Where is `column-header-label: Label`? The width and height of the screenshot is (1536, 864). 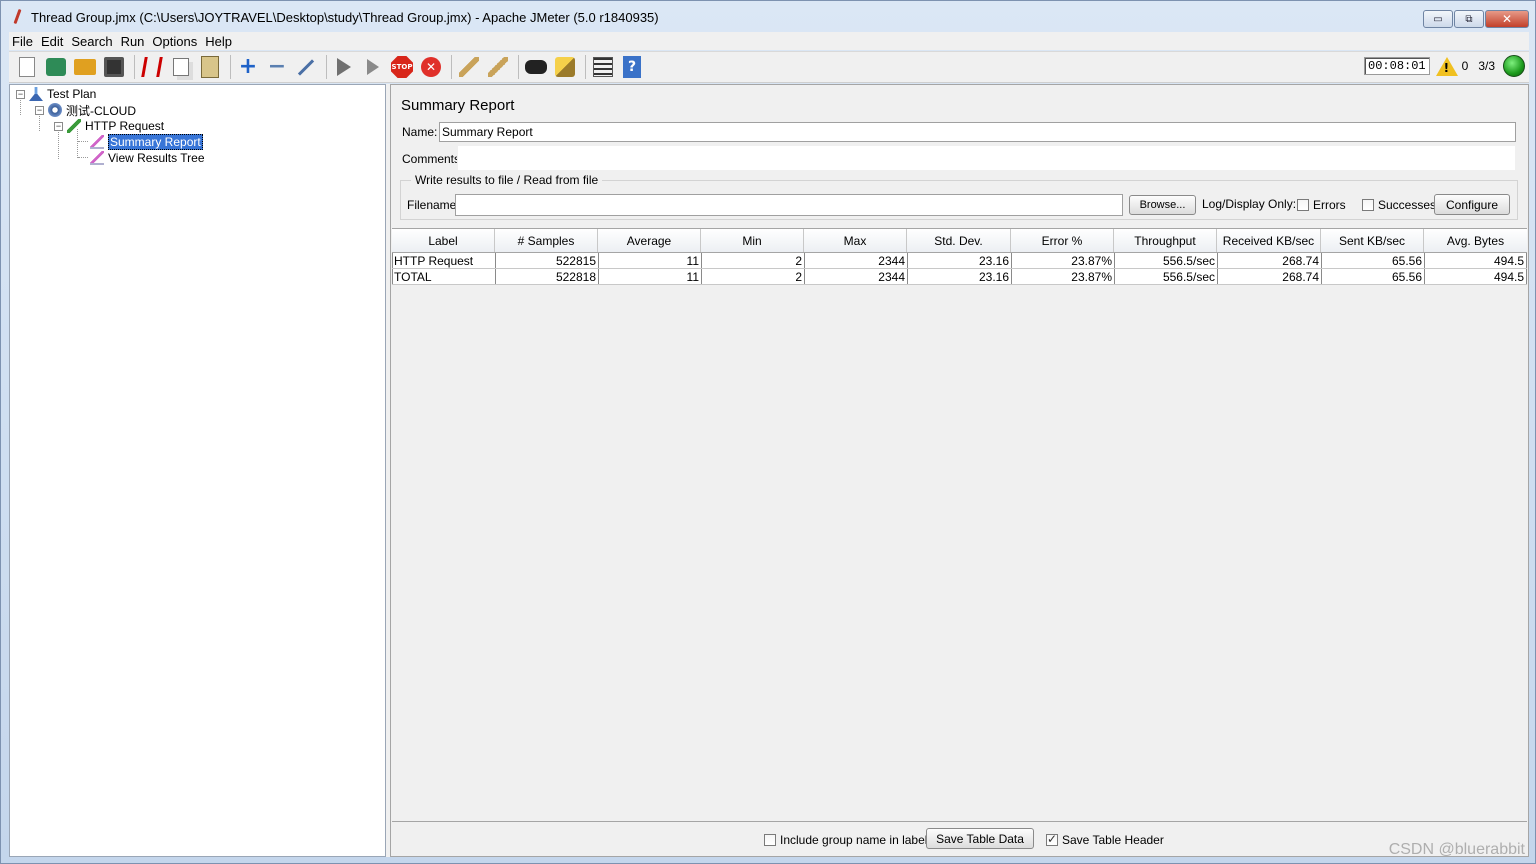 column-header-label: Label is located at coordinates (443, 240).